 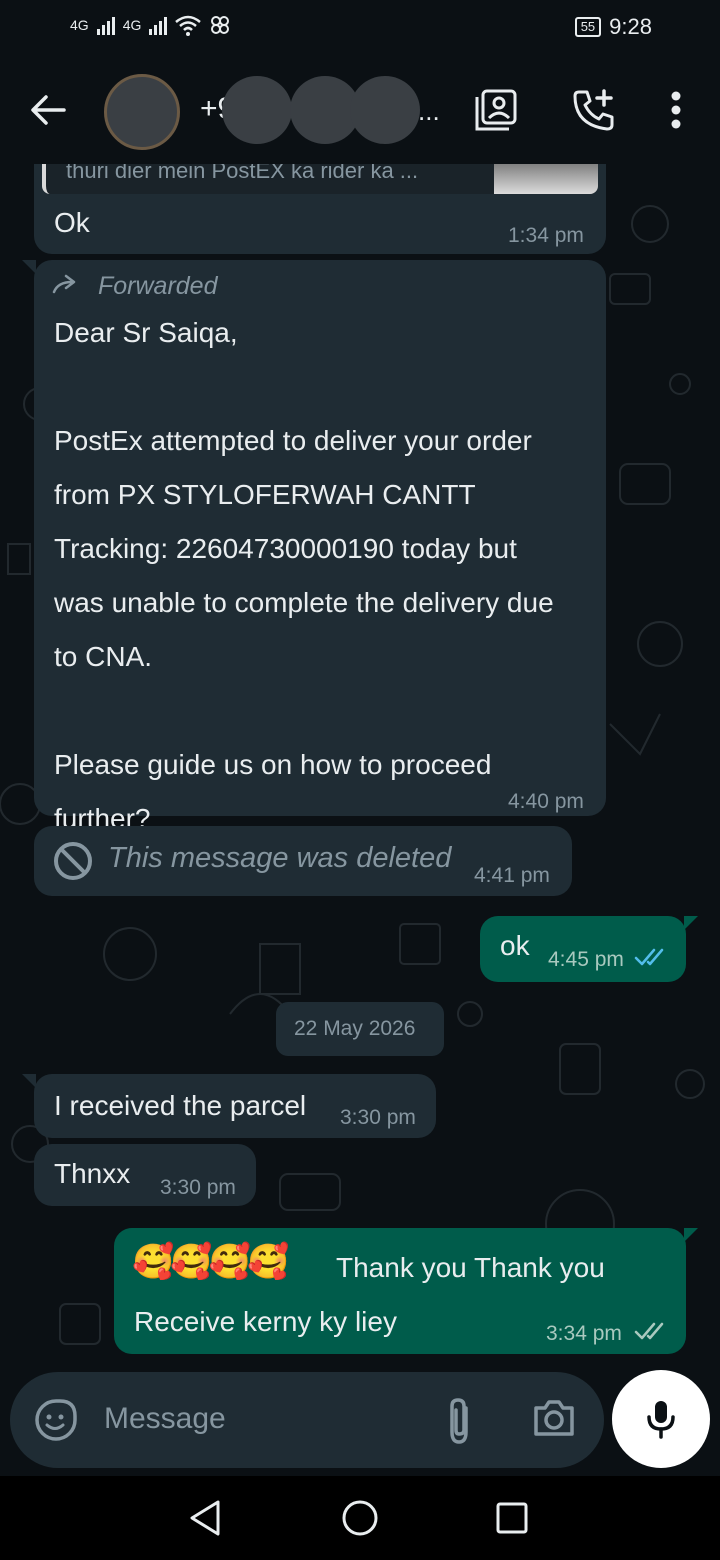 I want to click on video-call-button, so click(x=496, y=110).